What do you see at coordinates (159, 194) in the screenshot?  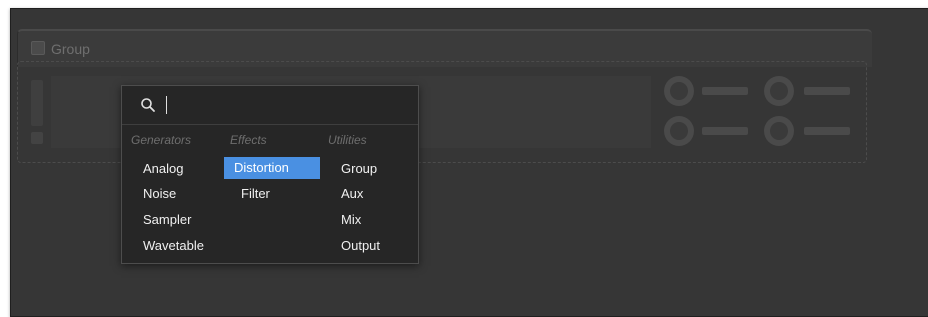 I see `menu-item-noise: Noise` at bounding box center [159, 194].